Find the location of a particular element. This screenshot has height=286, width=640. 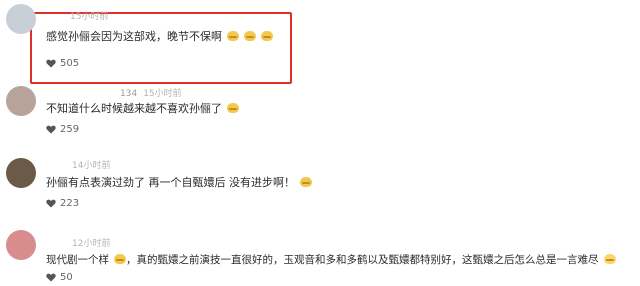

comment-meta: 12小时前 is located at coordinates (91, 242).